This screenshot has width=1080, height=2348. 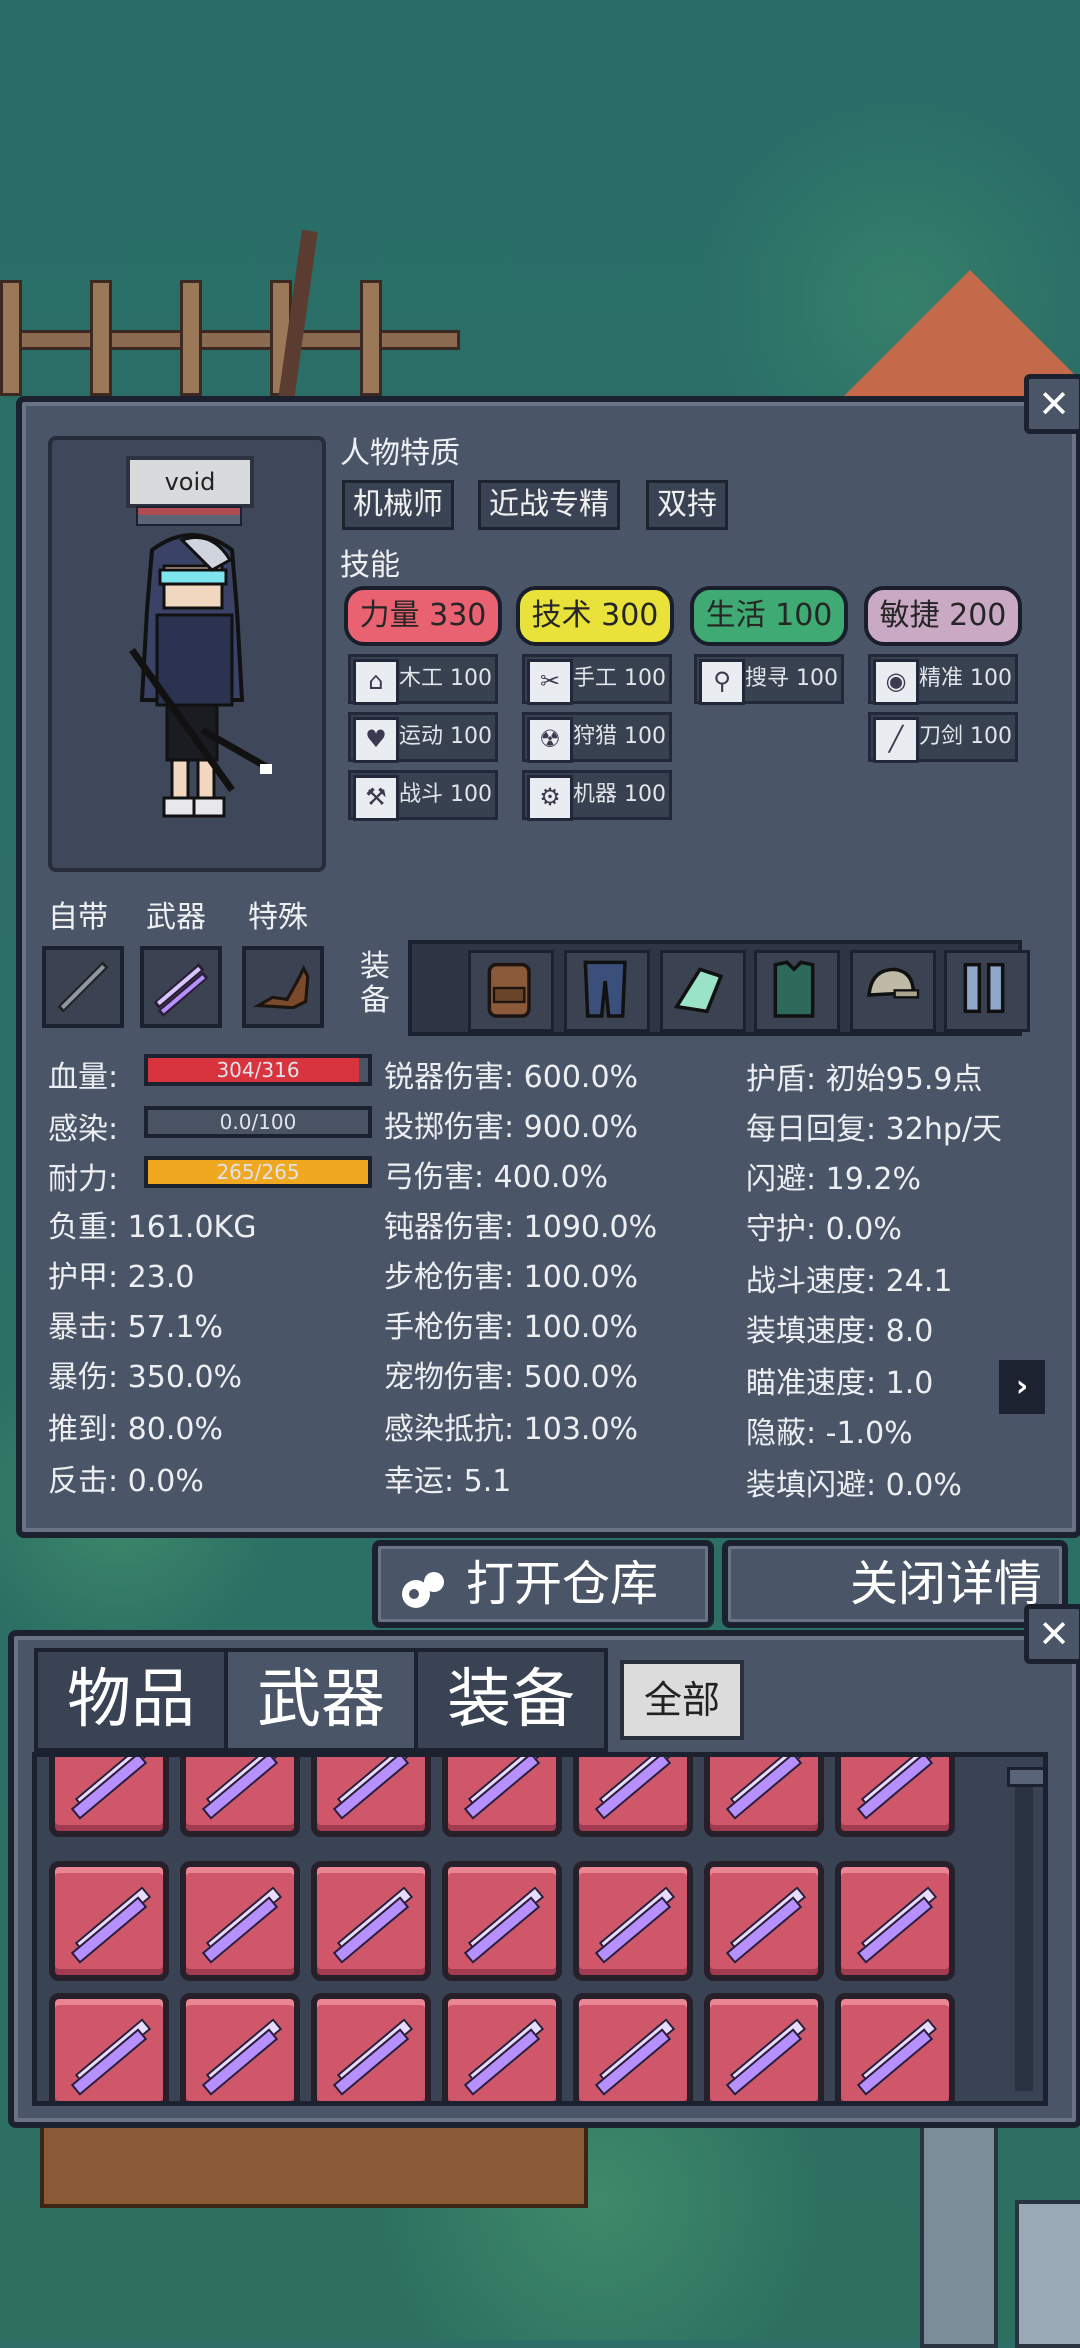 What do you see at coordinates (769, 616) in the screenshot?
I see `attribute-life: 生活 100` at bounding box center [769, 616].